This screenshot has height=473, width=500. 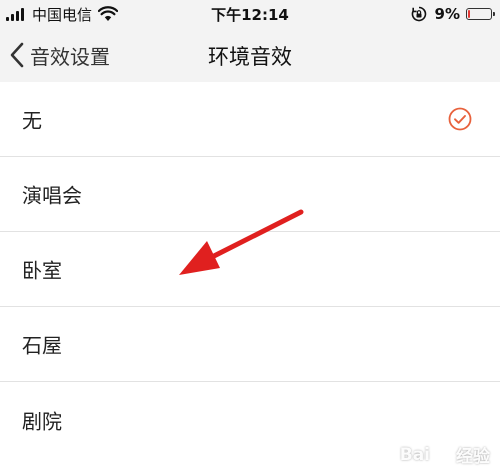 I want to click on page-title: 环境音效, so click(x=250, y=57).